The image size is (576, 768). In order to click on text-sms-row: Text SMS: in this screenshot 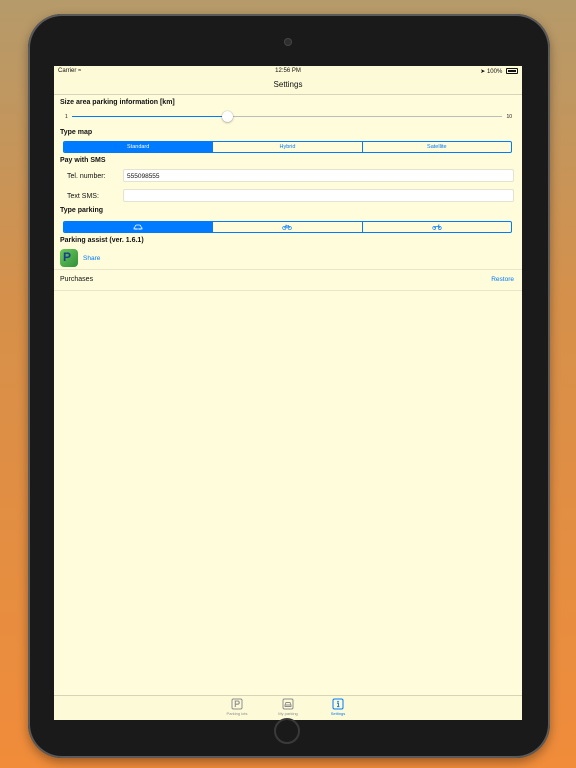, I will do `click(288, 197)`.